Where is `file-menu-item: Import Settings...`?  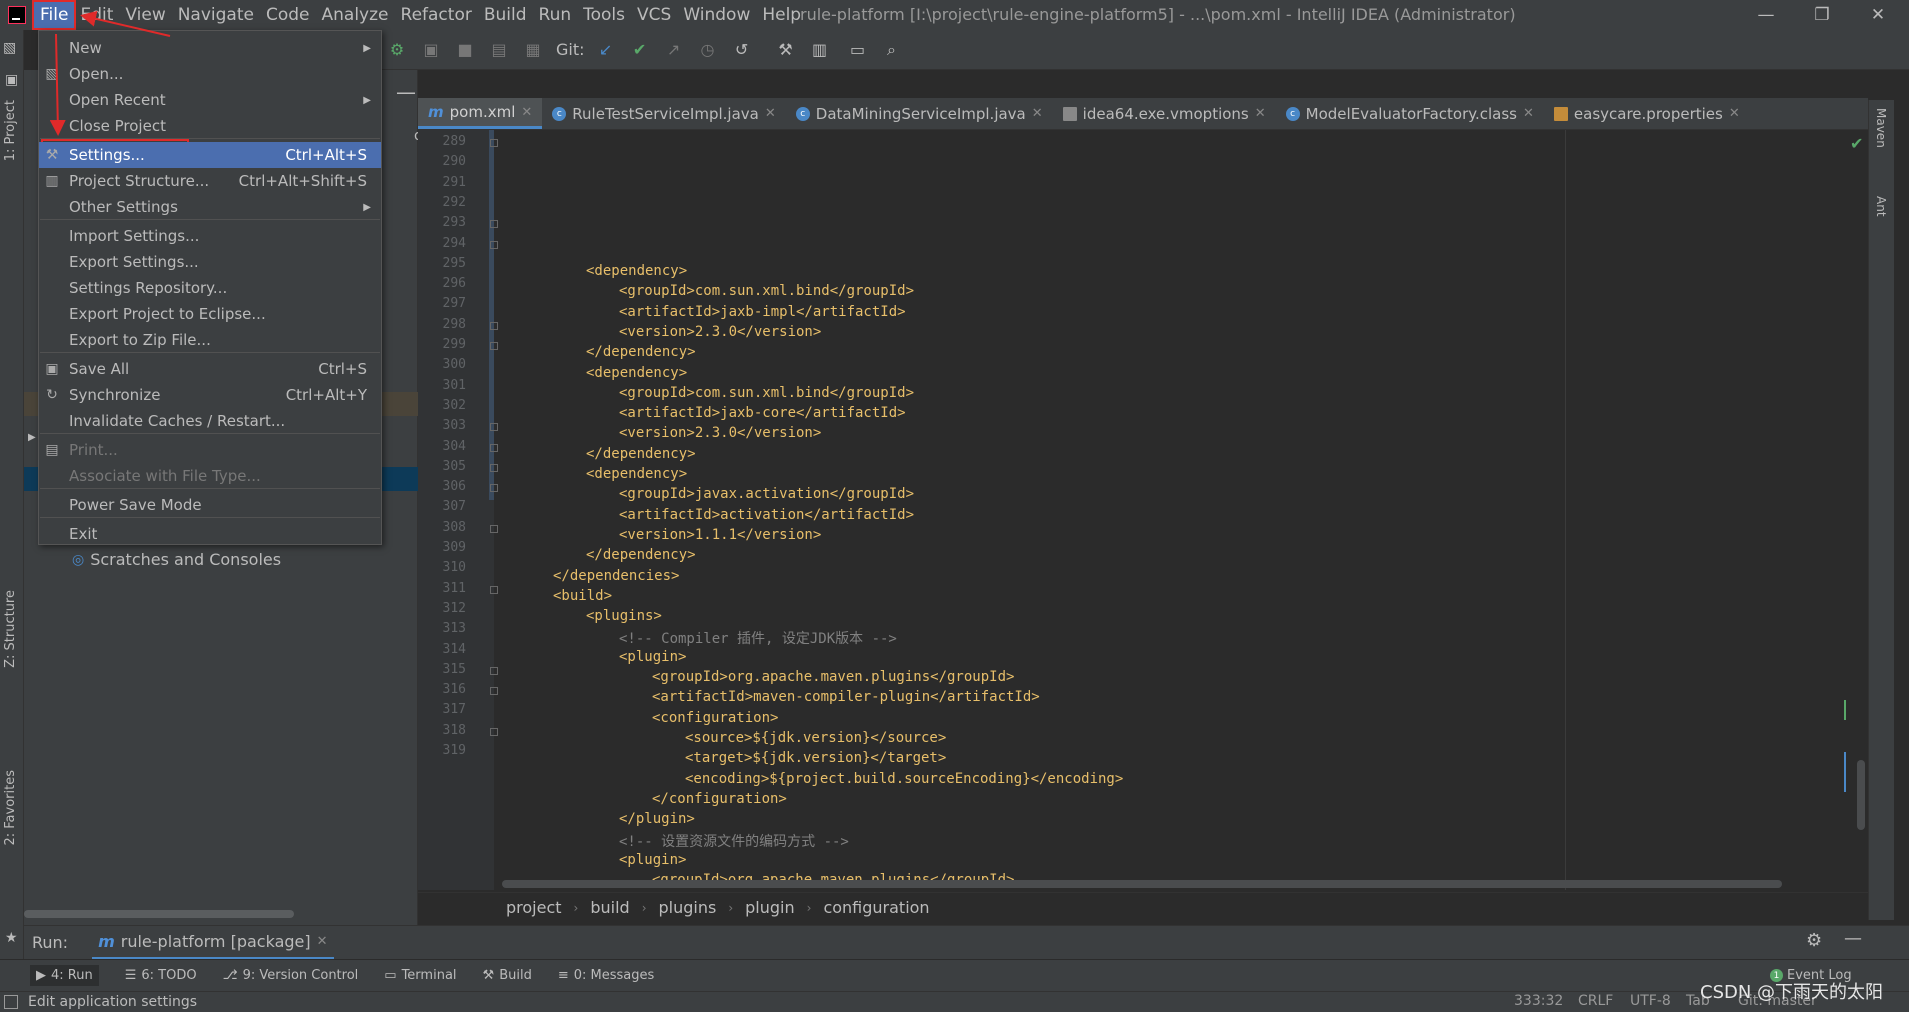 file-menu-item: Import Settings... is located at coordinates (210, 236).